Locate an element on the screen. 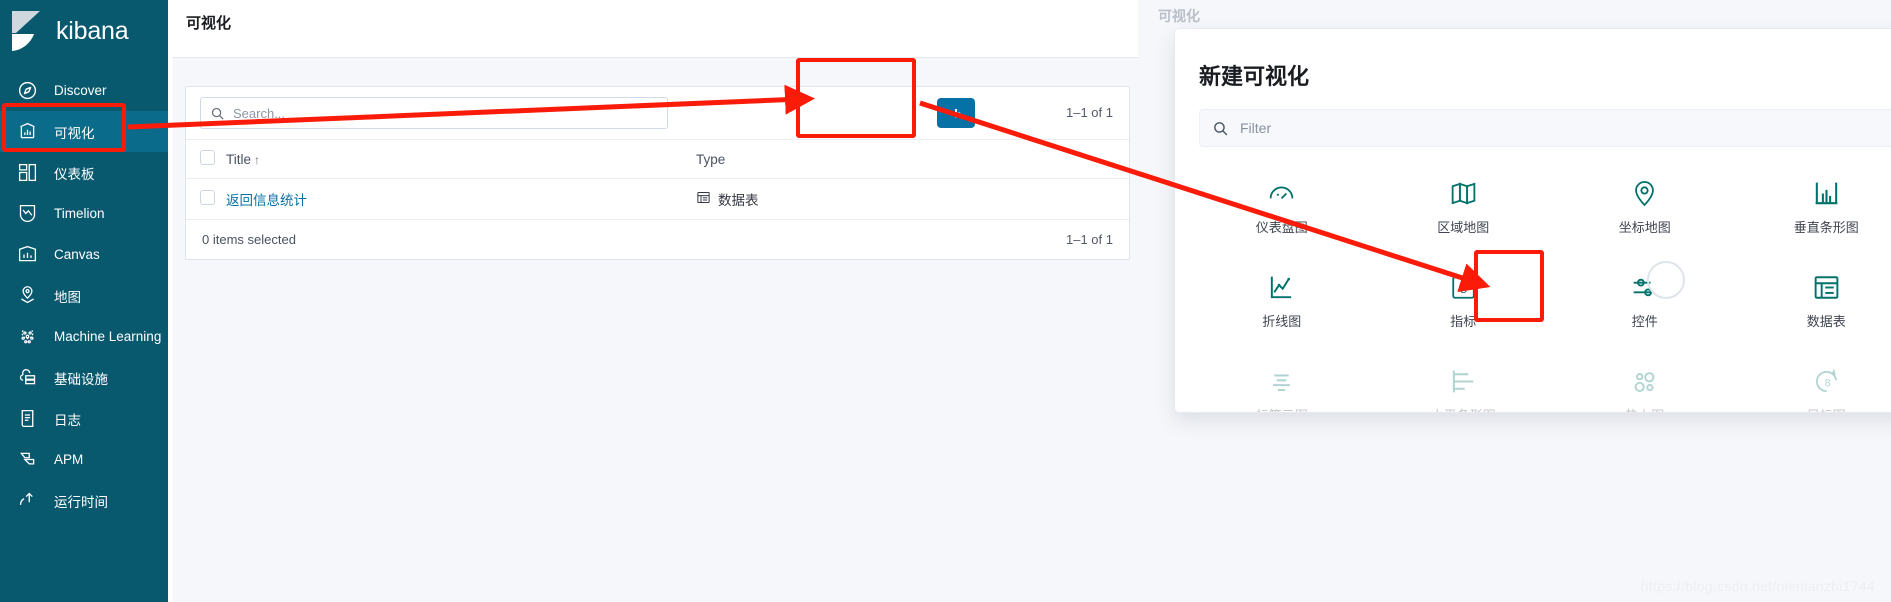  uptime-icon is located at coordinates (27, 501).